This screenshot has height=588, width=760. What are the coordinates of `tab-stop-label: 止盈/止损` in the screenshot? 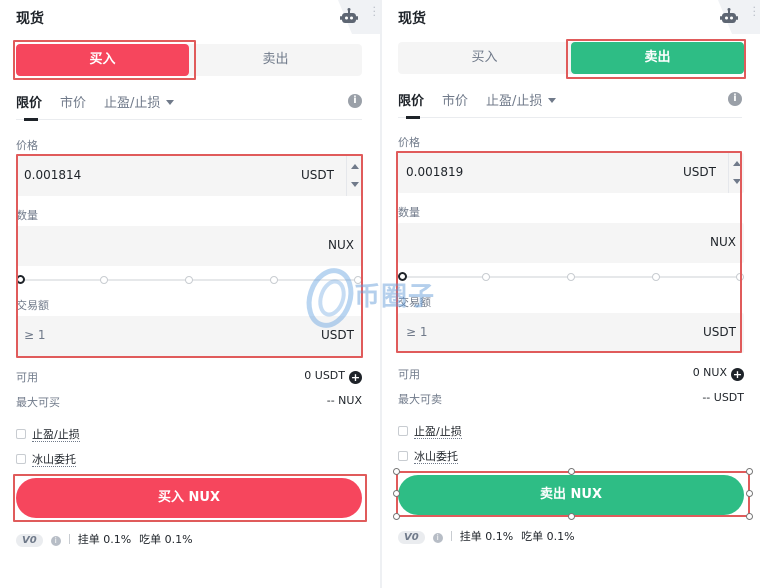 It's located at (132, 103).